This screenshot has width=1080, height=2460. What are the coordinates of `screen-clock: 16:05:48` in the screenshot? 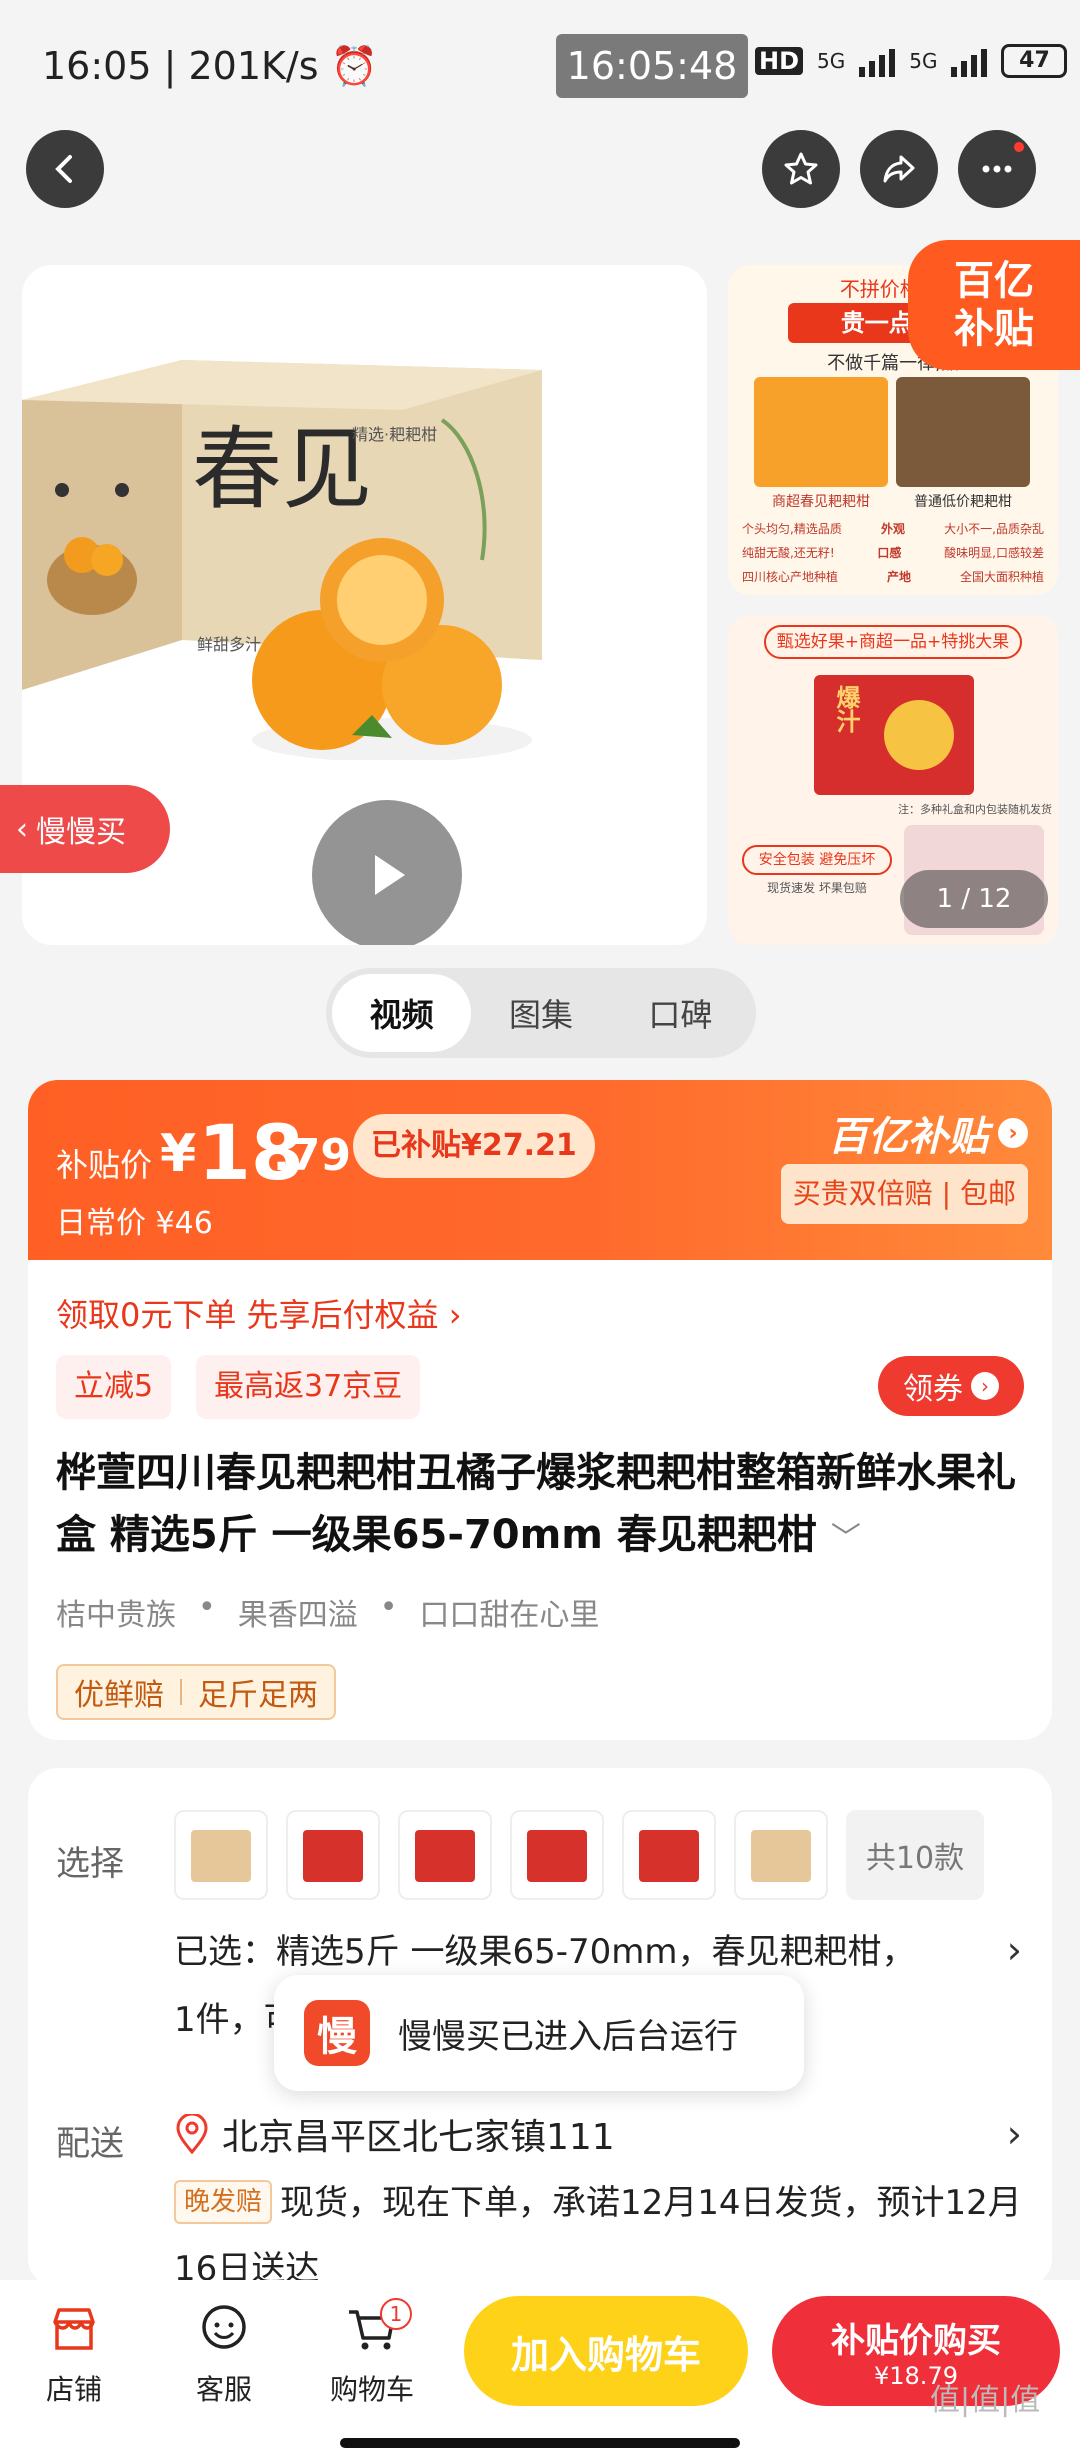 It's located at (652, 66).